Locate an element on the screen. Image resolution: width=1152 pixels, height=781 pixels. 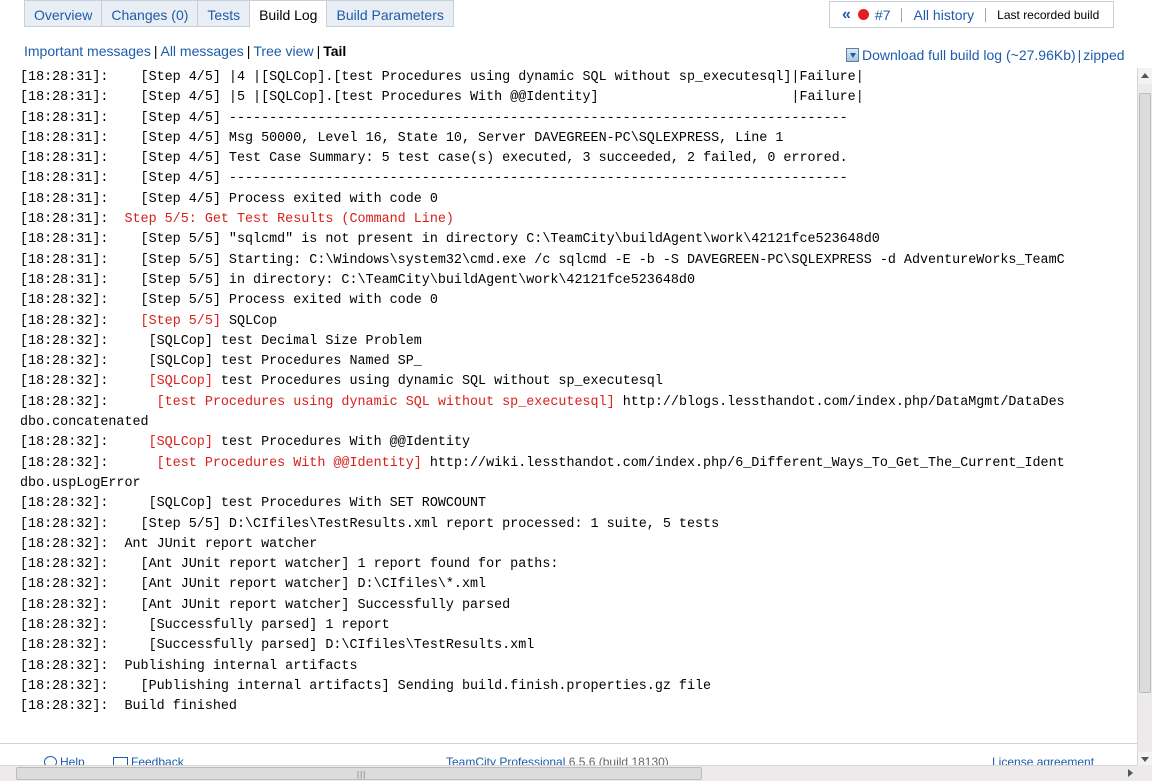
important-messages-link: Important messages is located at coordinates (87, 51).